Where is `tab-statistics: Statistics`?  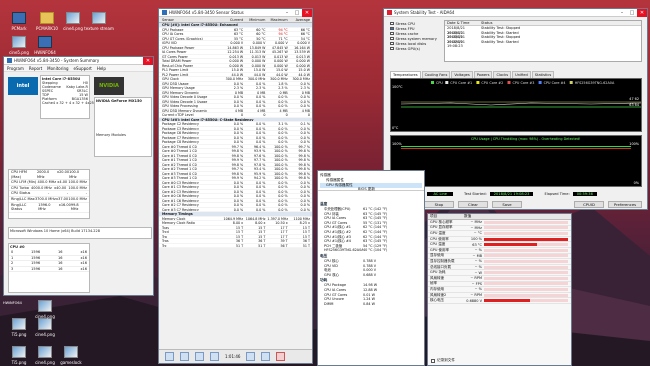 tab-statistics: Statistics is located at coordinates (543, 74).